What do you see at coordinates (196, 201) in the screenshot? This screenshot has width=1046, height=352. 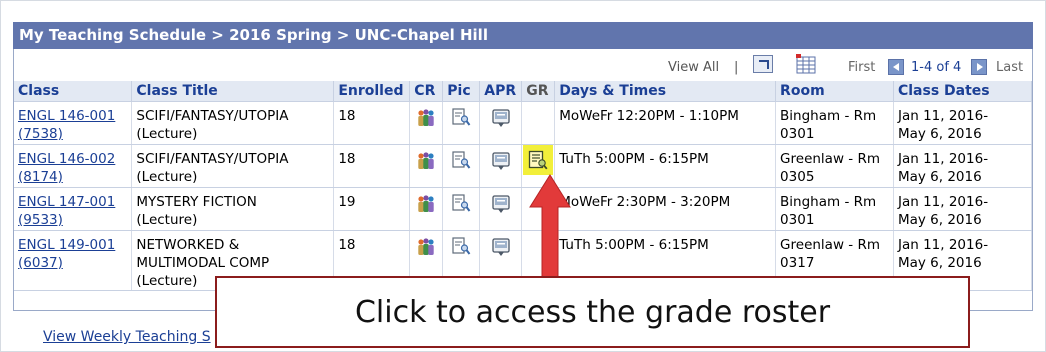 I see `class-title: MYSTERY FICTION` at bounding box center [196, 201].